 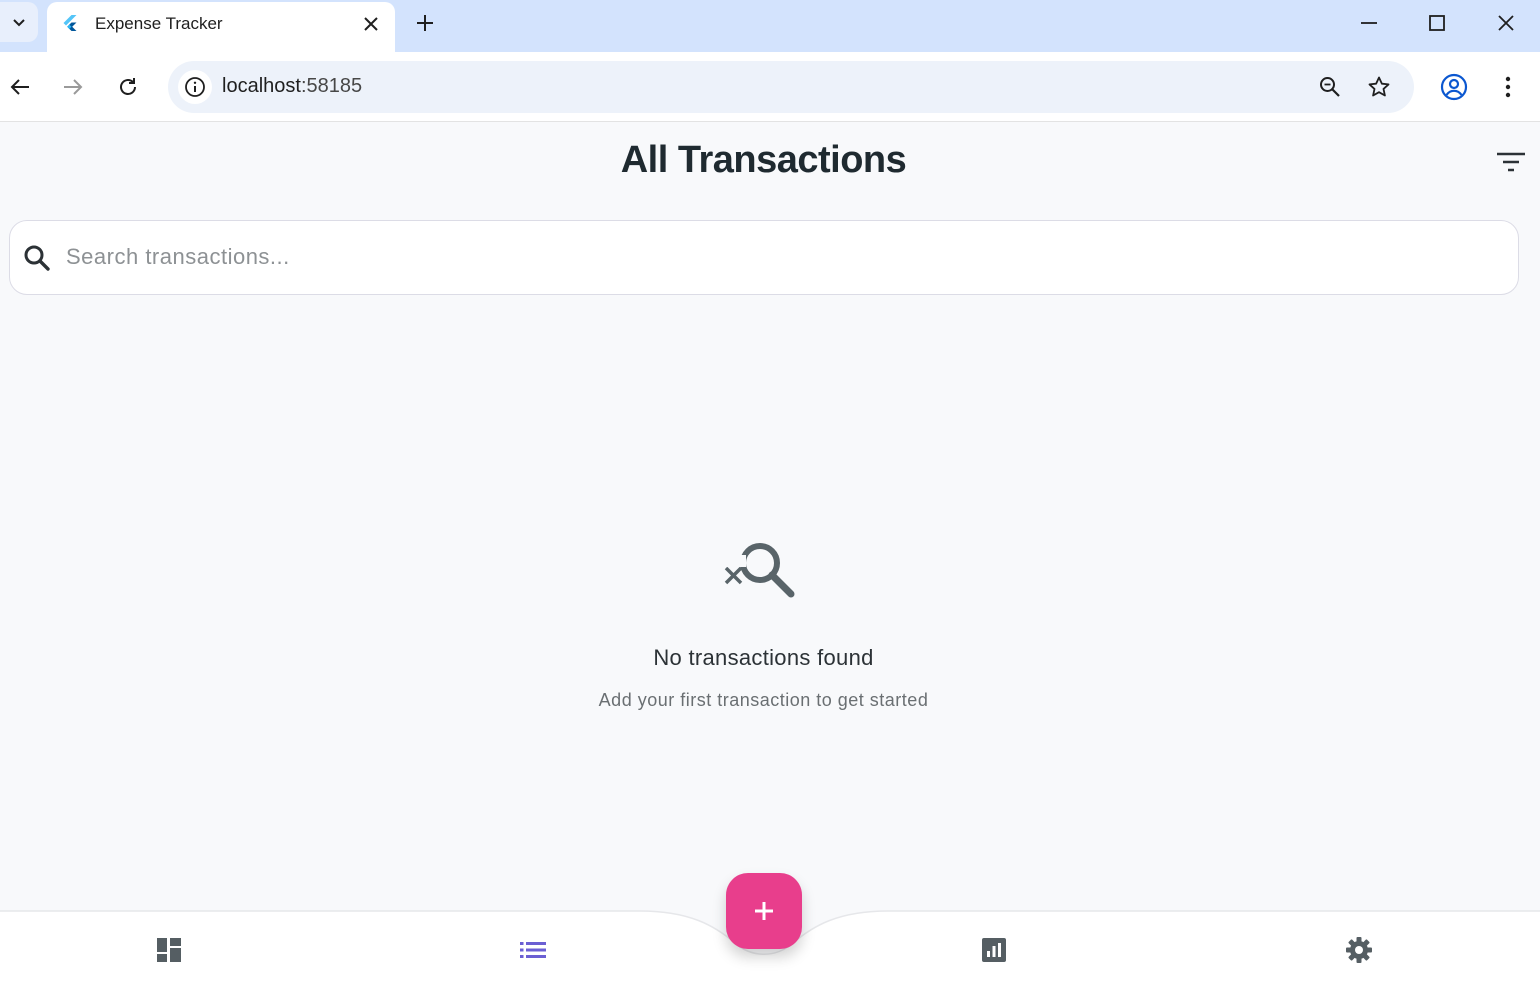 I want to click on search-off-icon, so click(x=759, y=570).